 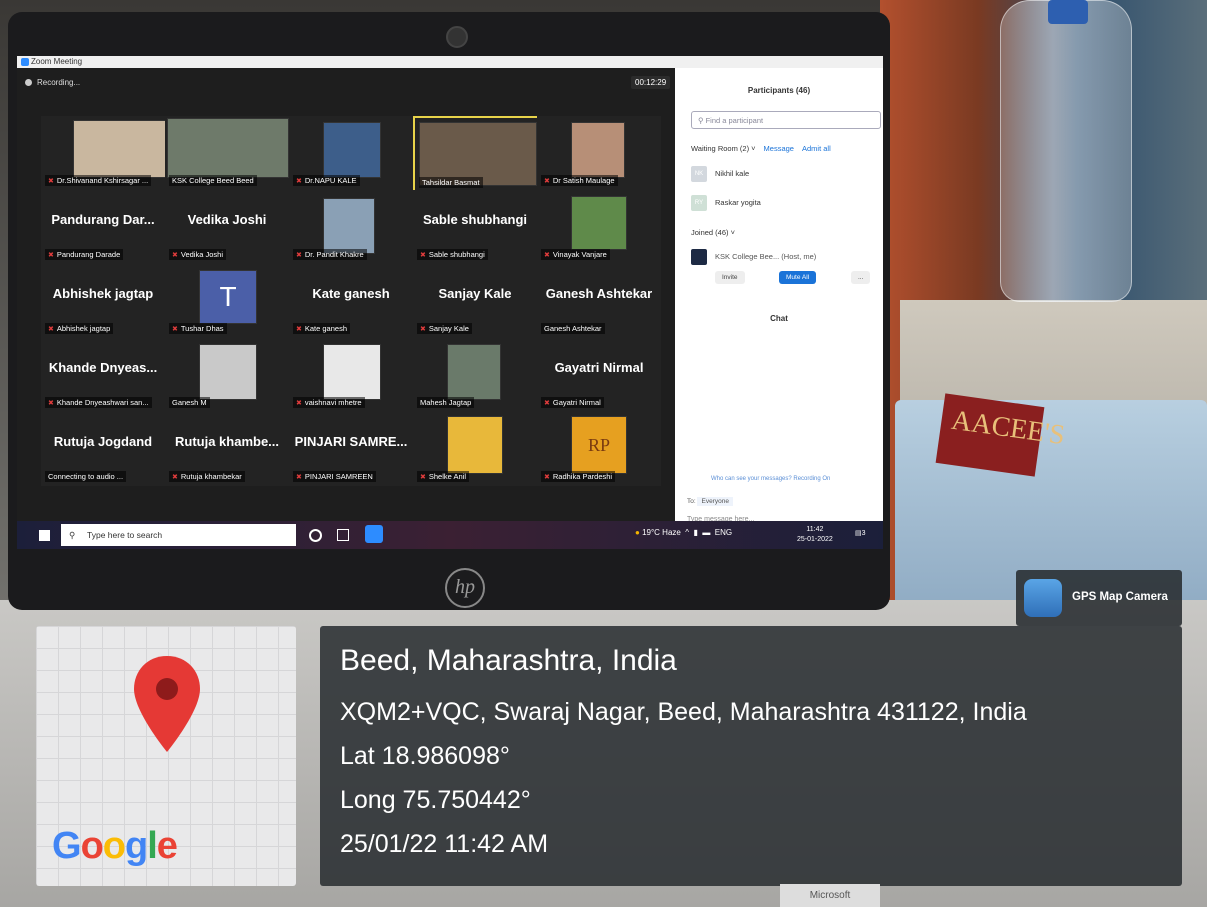 What do you see at coordinates (830, 895) in the screenshot?
I see `microsoft-sticker: Microsoft` at bounding box center [830, 895].